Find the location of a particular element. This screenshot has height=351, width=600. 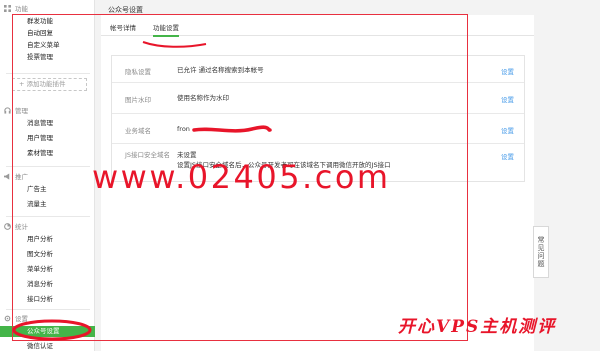

sidebar-item-mass-send: 群发功能 is located at coordinates (47, 21).